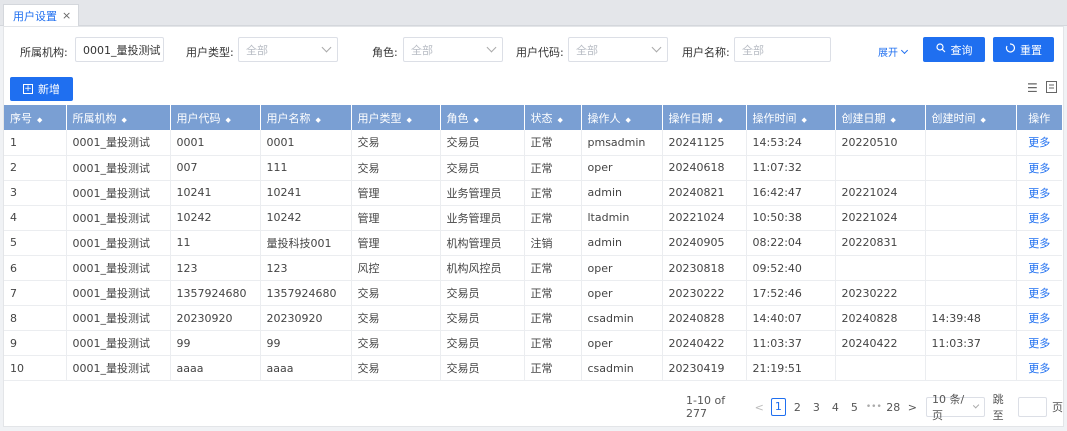 The height and width of the screenshot is (431, 1067). I want to click on list-icon: ☰, so click(1032, 88).